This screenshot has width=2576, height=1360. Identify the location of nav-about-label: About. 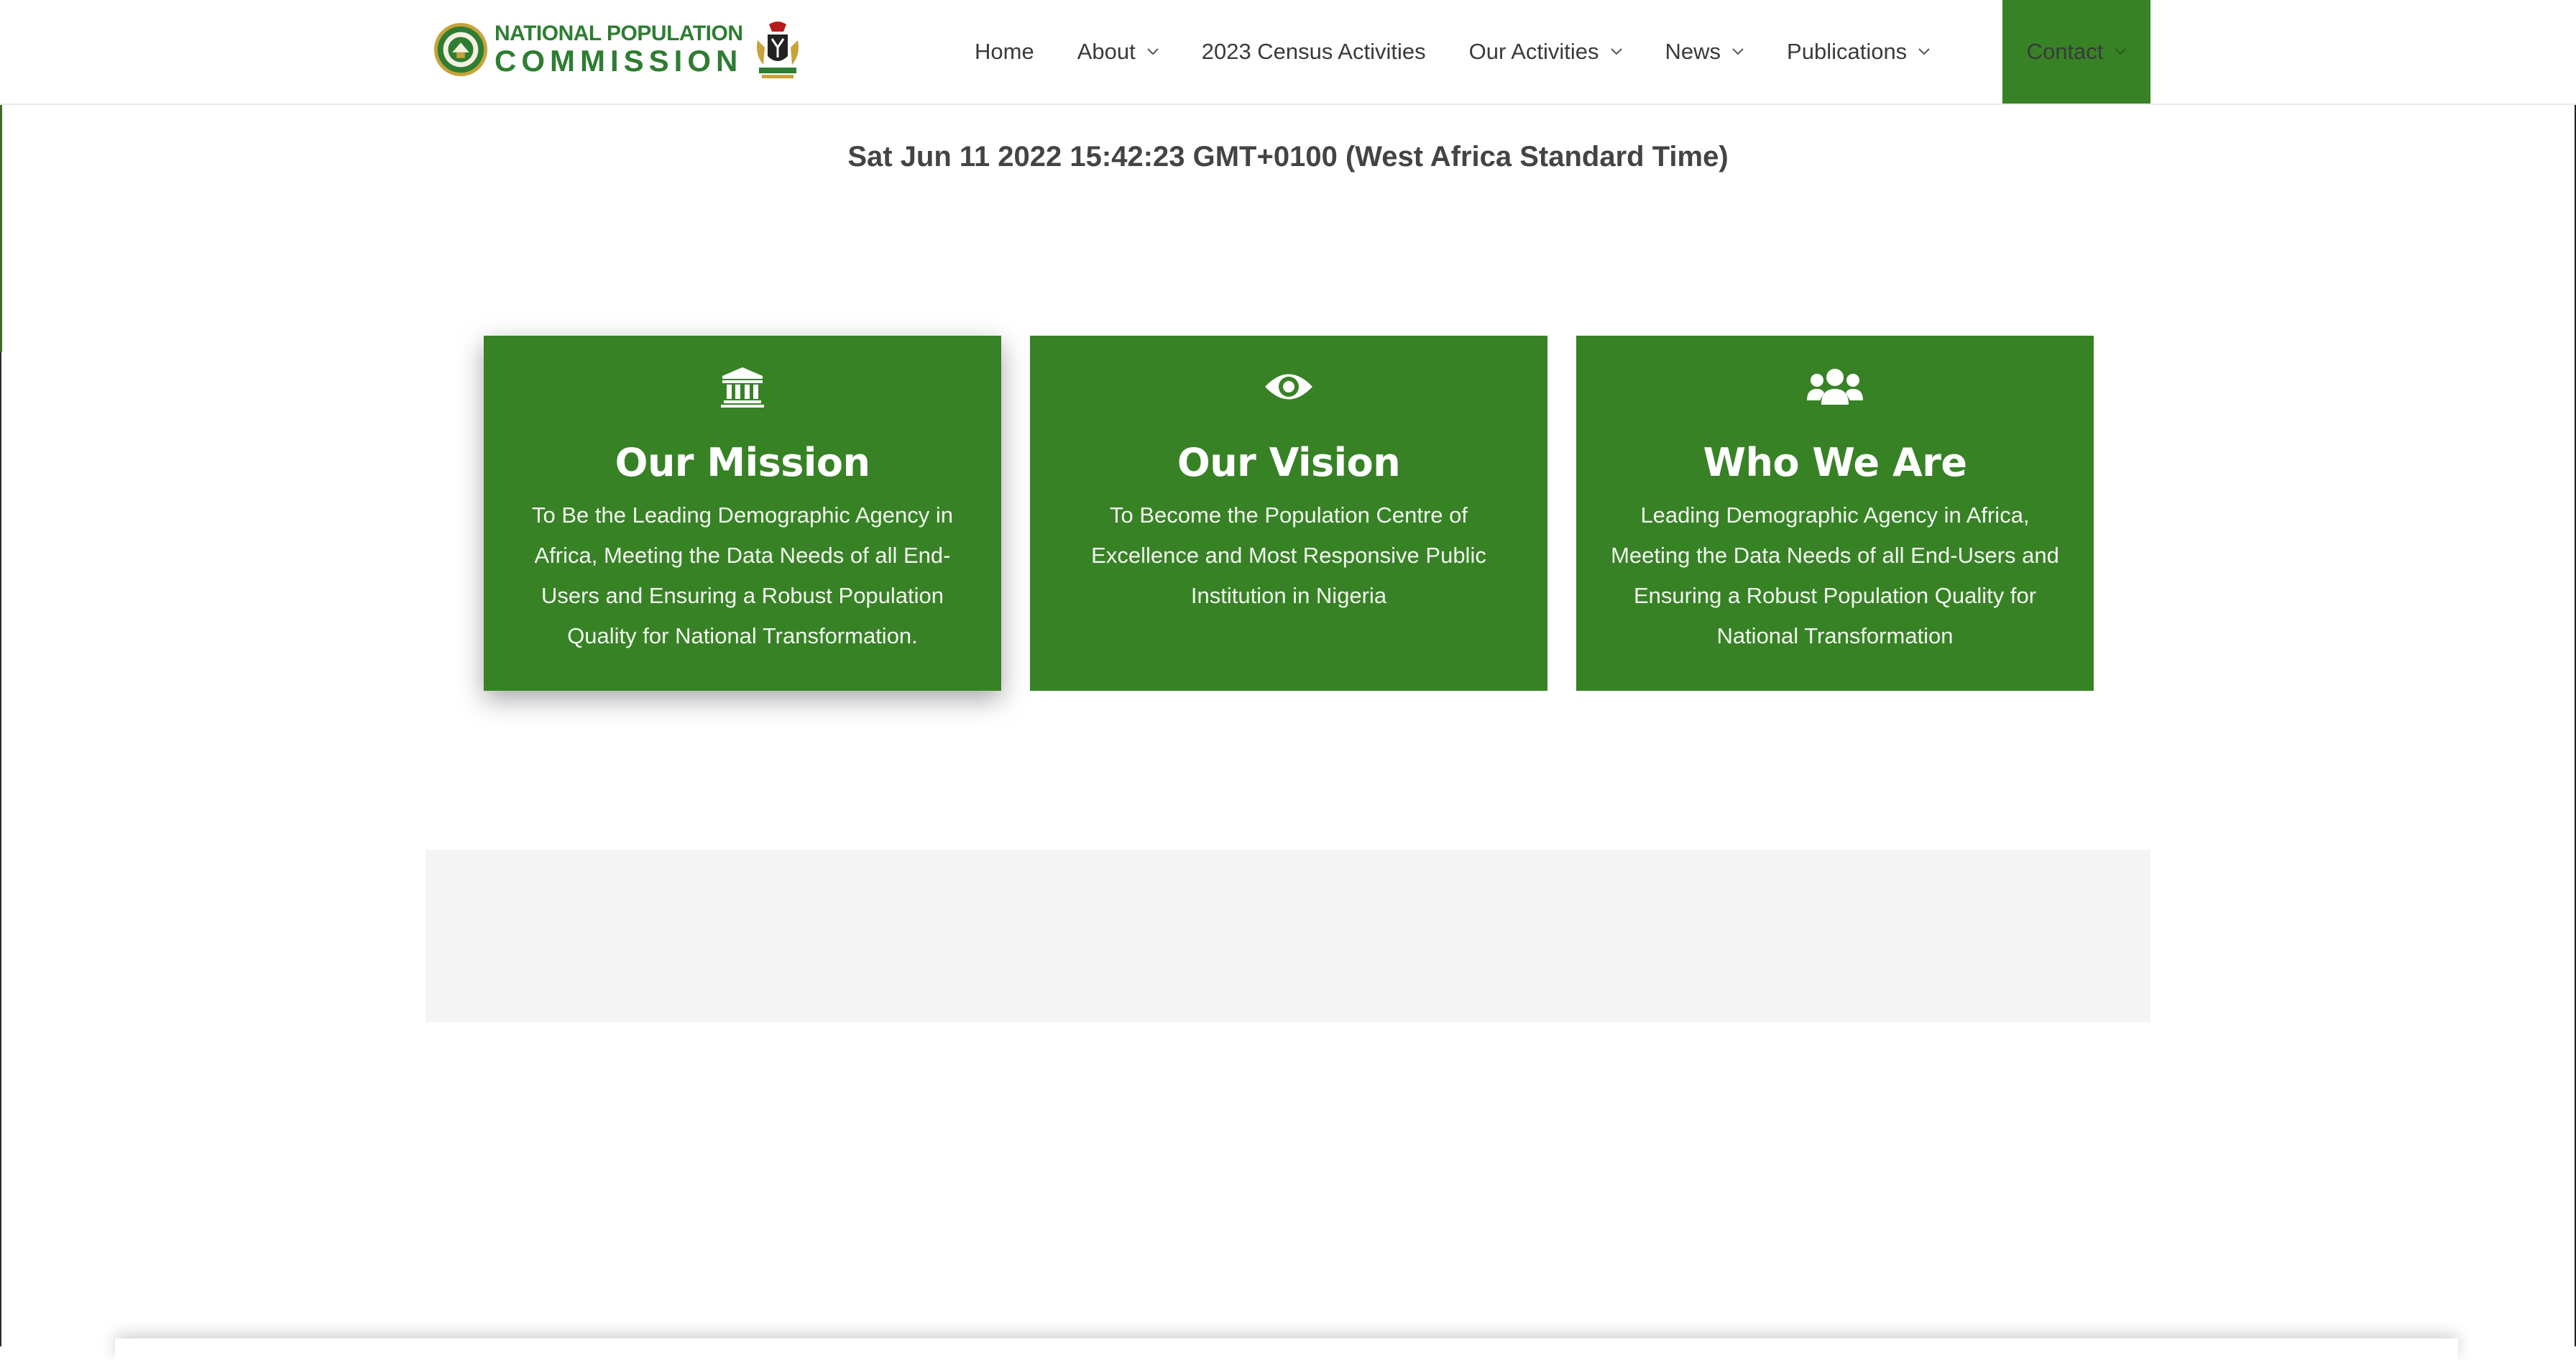
(1106, 51).